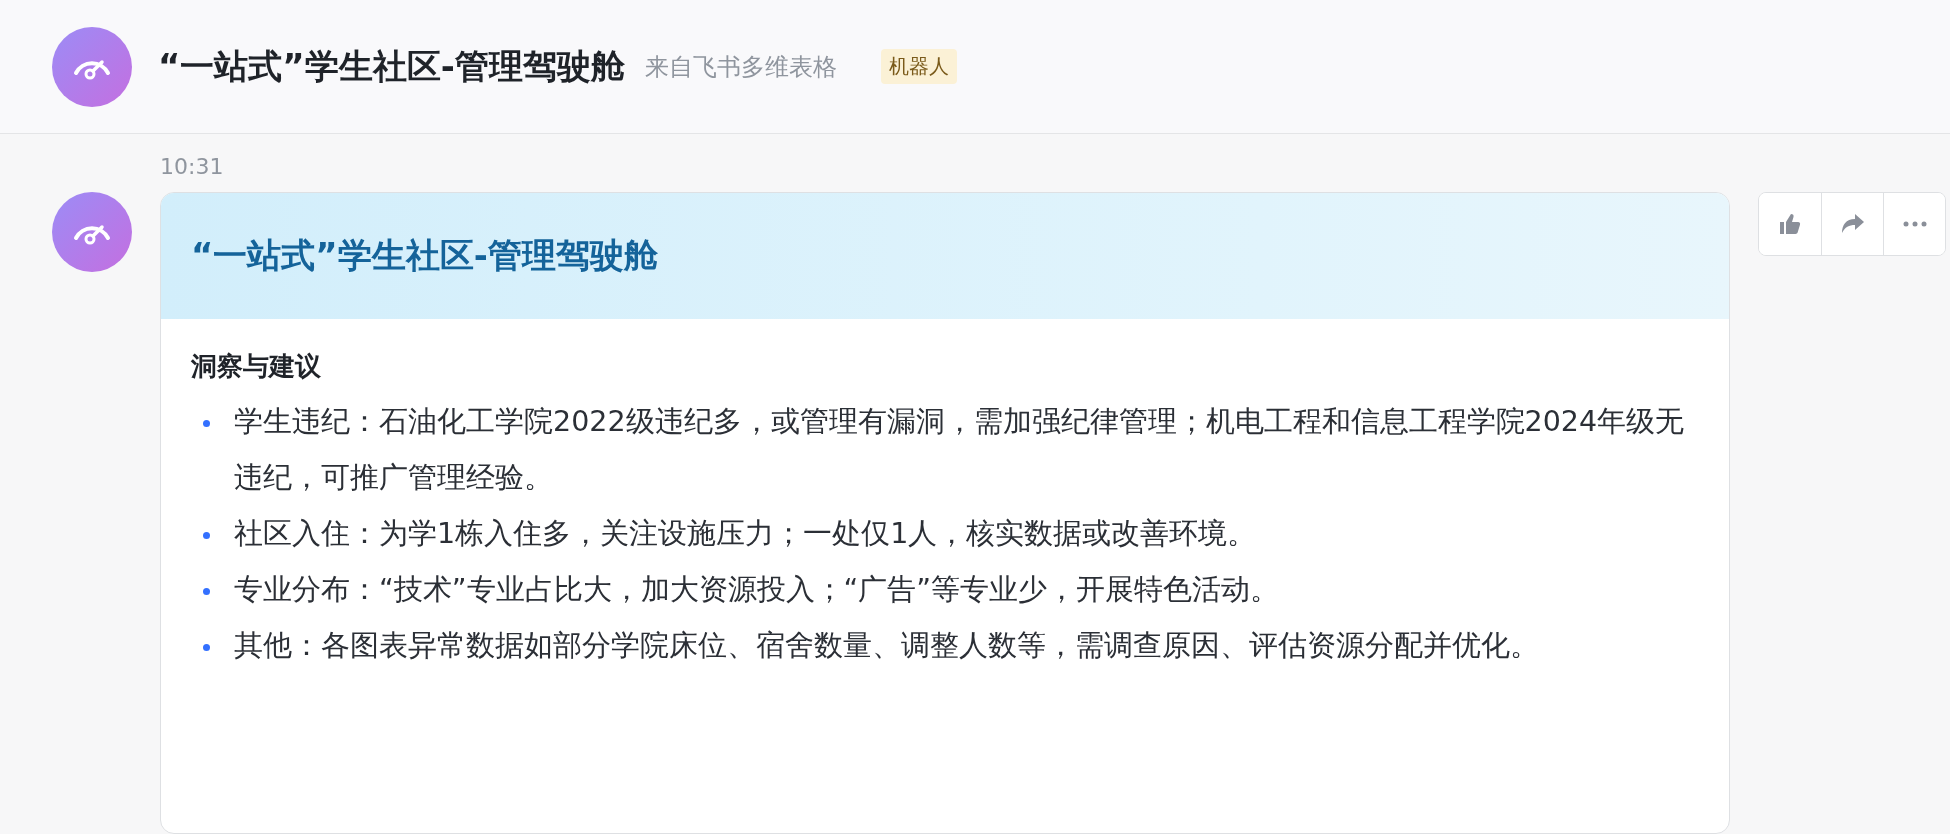 The width and height of the screenshot is (1950, 834). What do you see at coordinates (1914, 224) in the screenshot?
I see `more-icon` at bounding box center [1914, 224].